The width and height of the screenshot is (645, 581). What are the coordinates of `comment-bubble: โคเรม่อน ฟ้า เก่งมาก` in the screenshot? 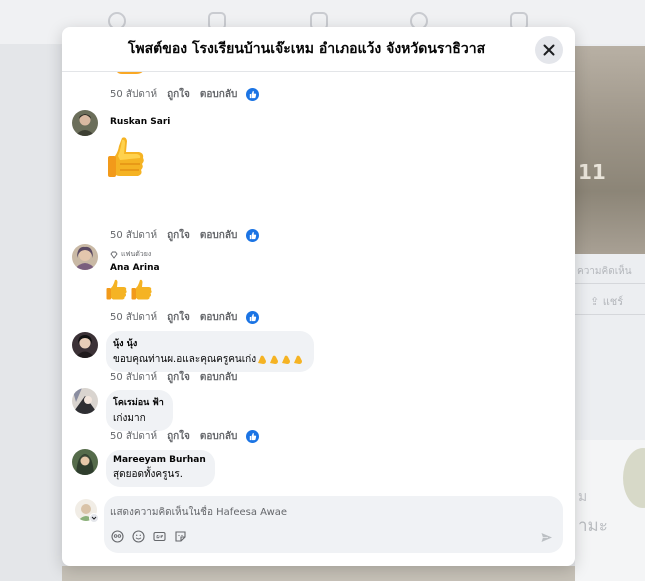 It's located at (139, 410).